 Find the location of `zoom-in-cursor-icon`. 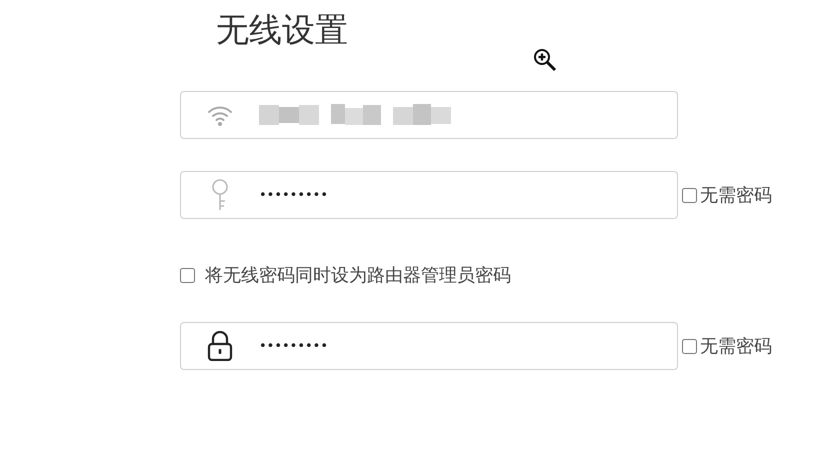

zoom-in-cursor-icon is located at coordinates (546, 61).